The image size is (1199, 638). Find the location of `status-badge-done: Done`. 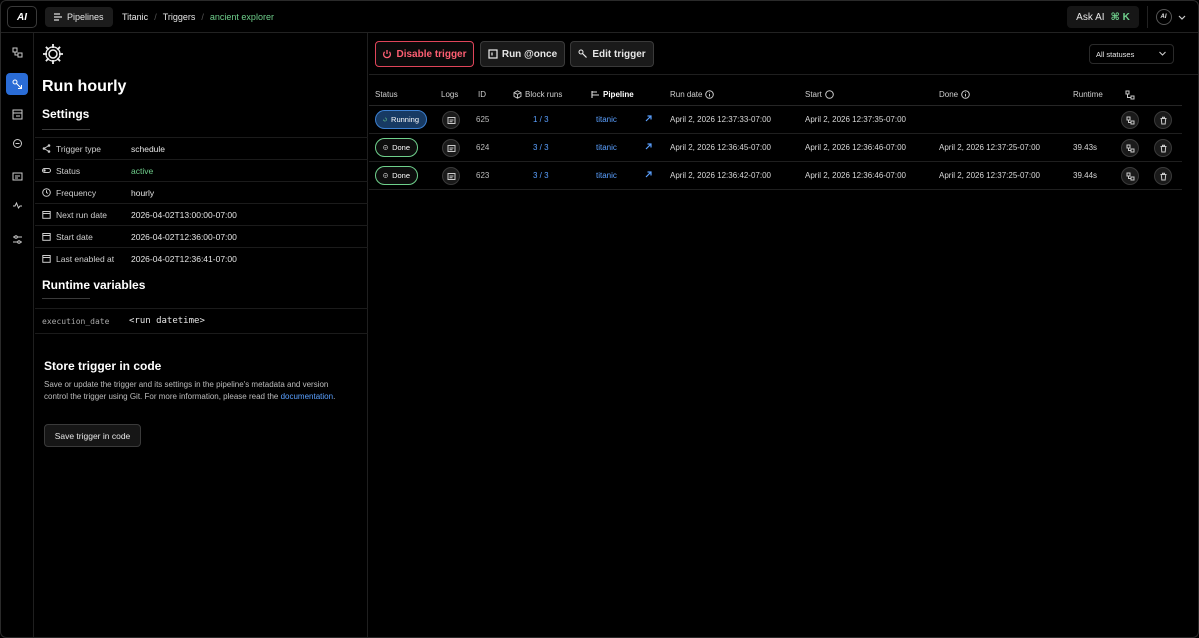

status-badge-done: Done is located at coordinates (396, 147).